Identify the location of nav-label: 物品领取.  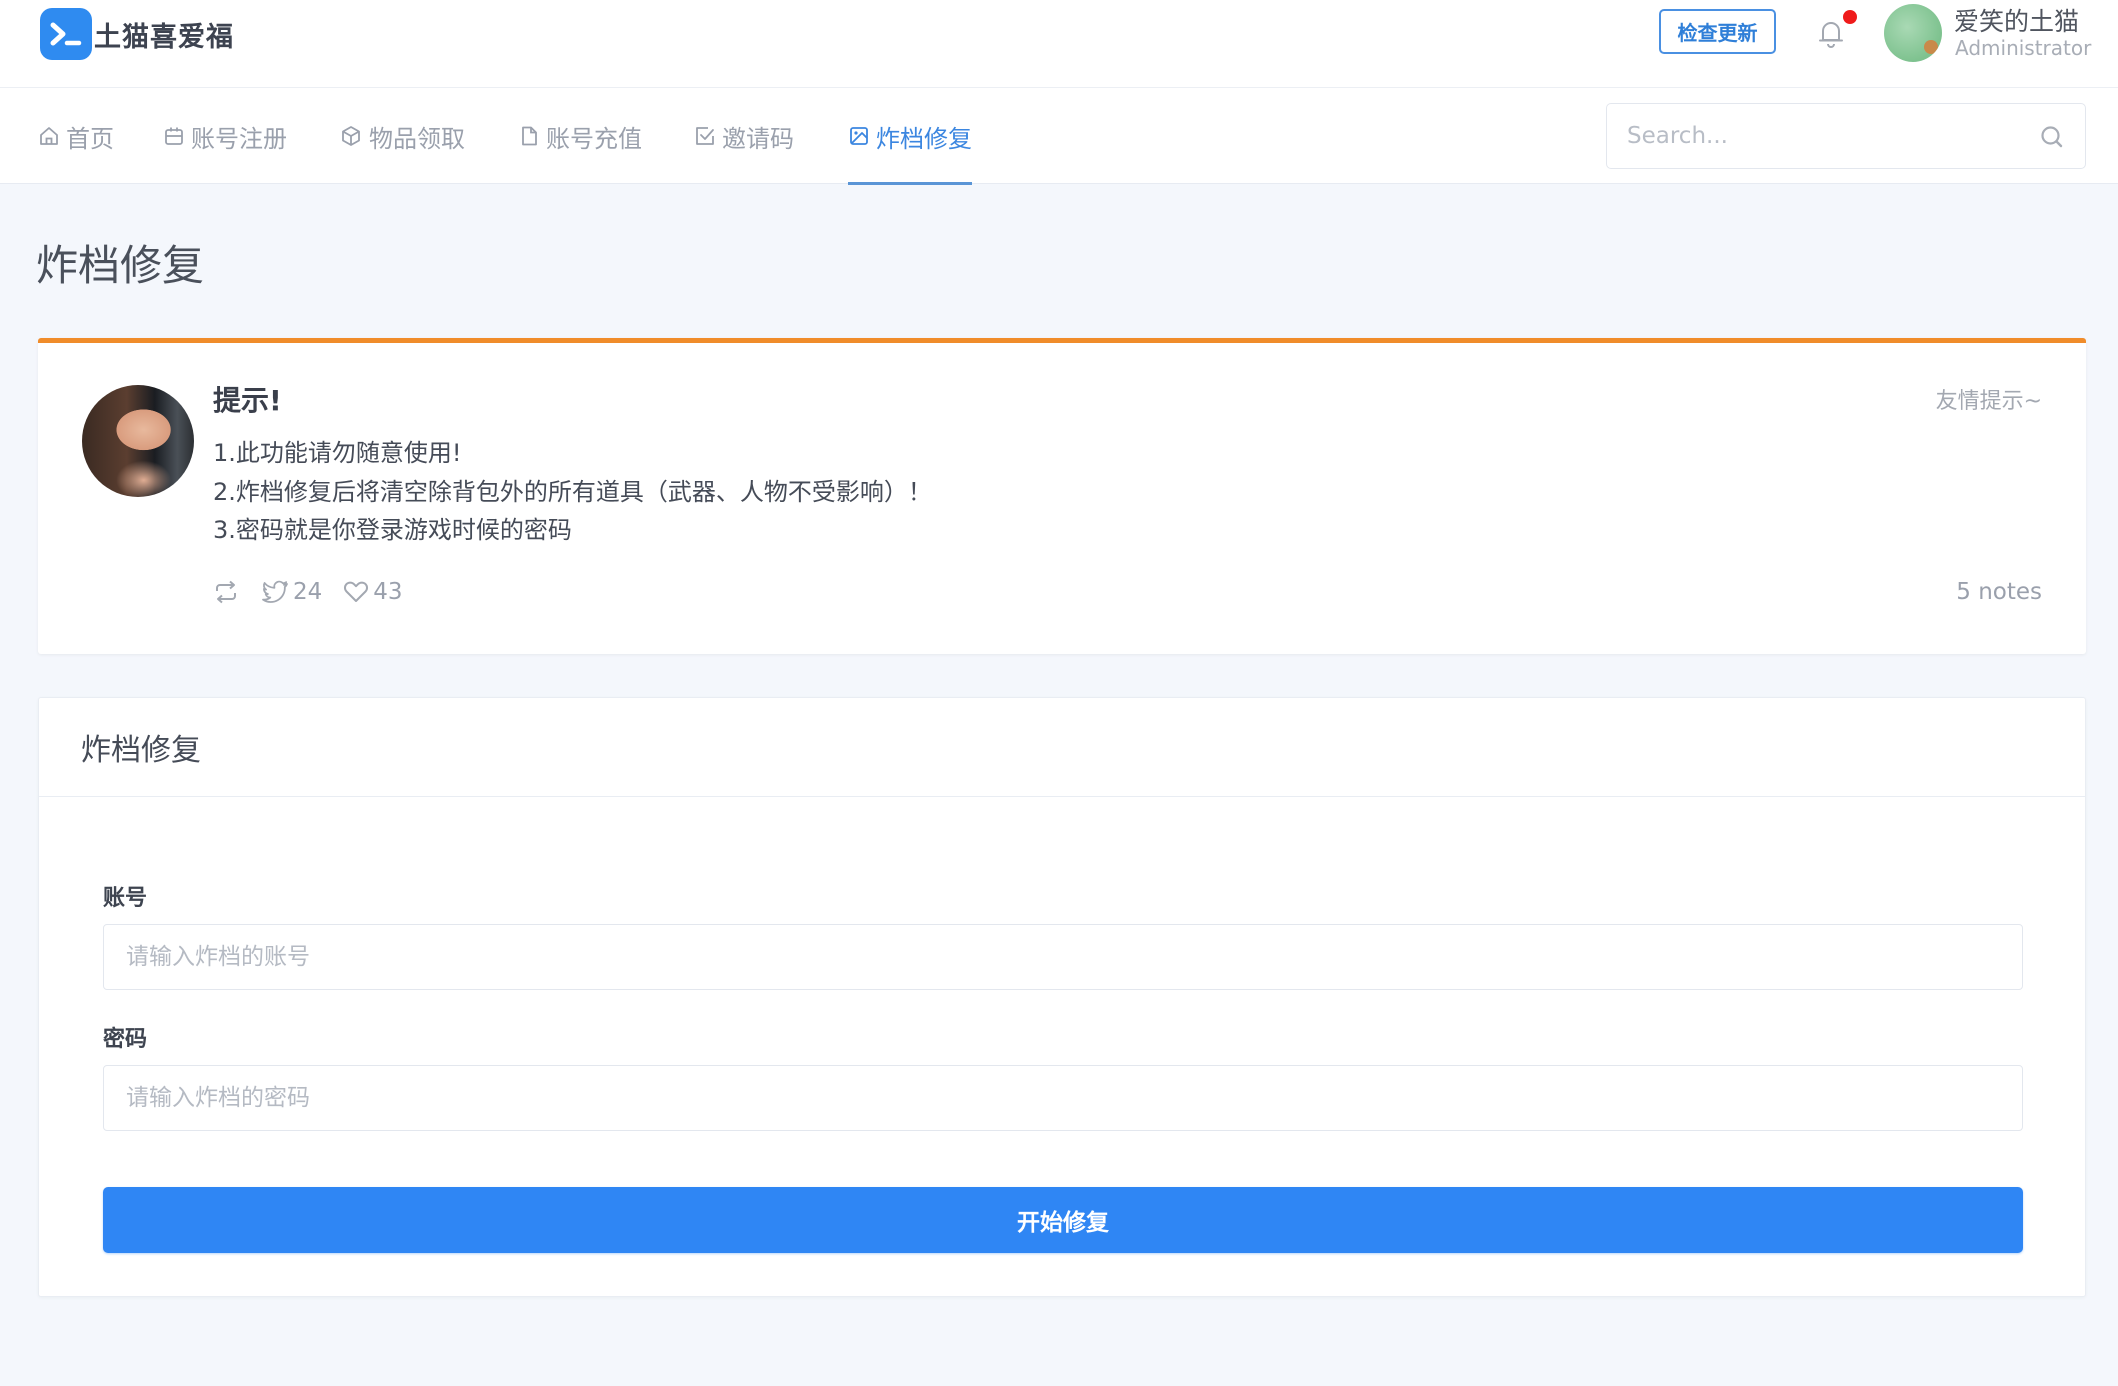
(417, 138).